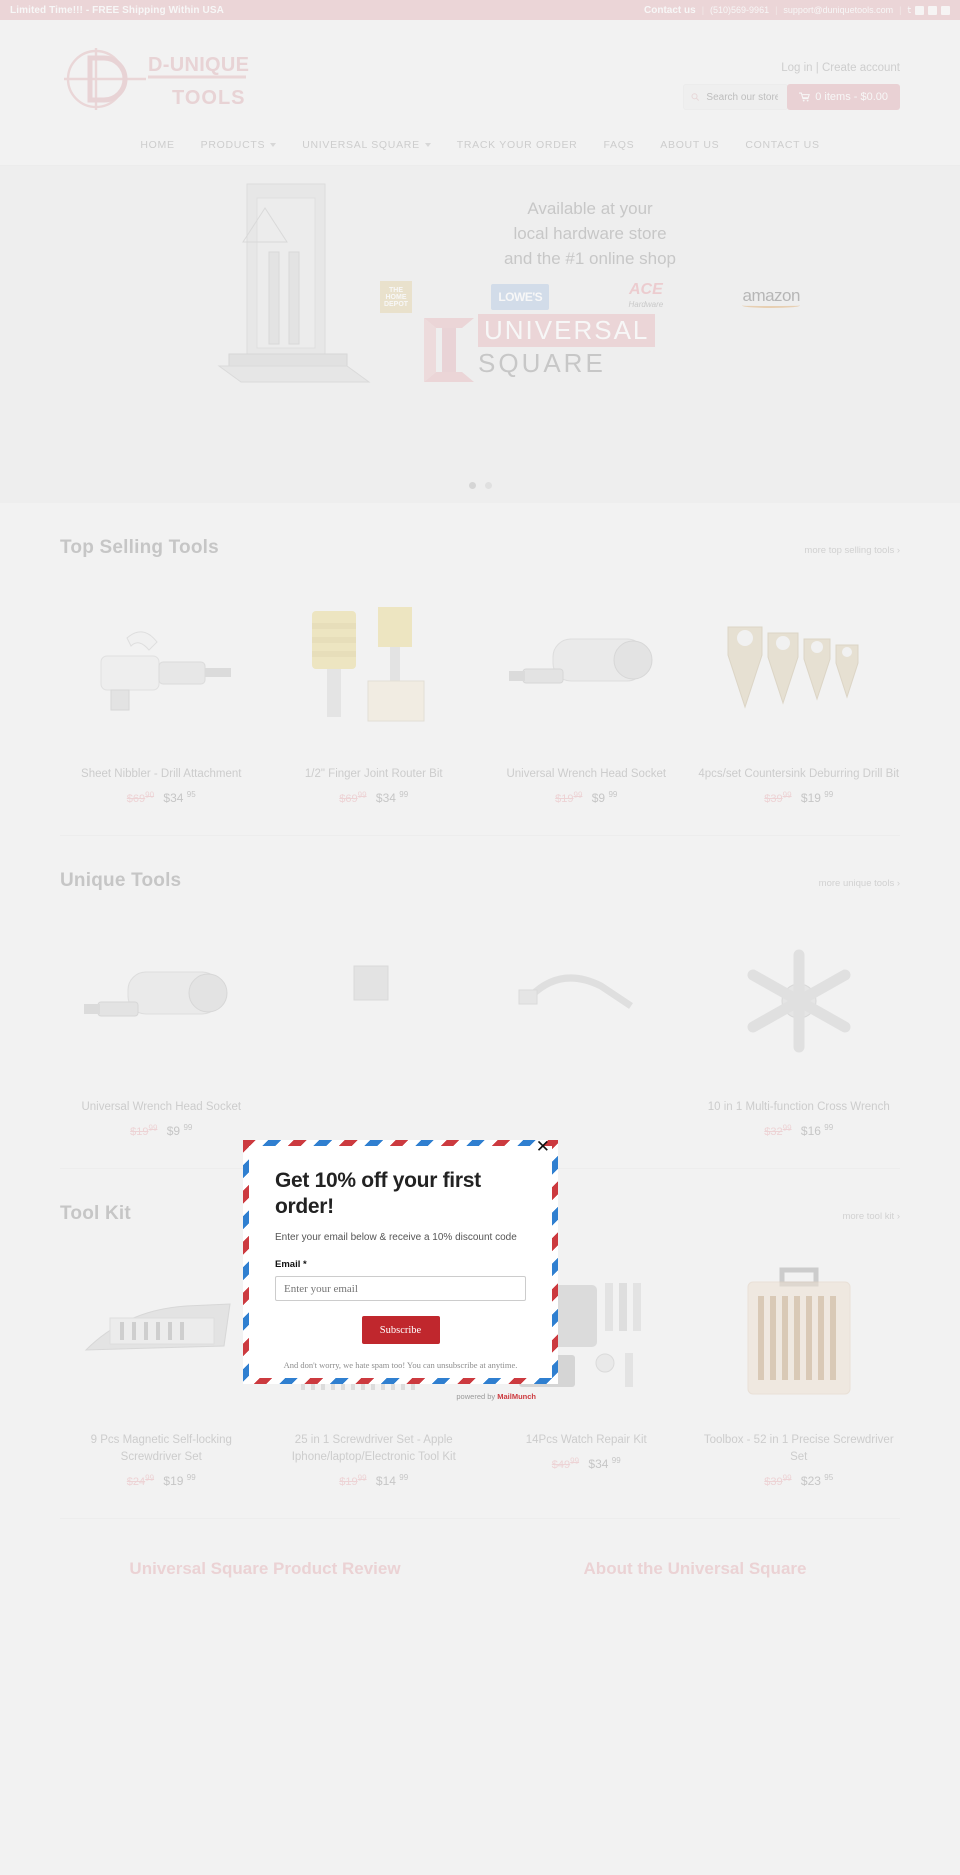 This screenshot has width=960, height=1875. Describe the element at coordinates (919, 10) in the screenshot. I see `facebook-icon` at that location.